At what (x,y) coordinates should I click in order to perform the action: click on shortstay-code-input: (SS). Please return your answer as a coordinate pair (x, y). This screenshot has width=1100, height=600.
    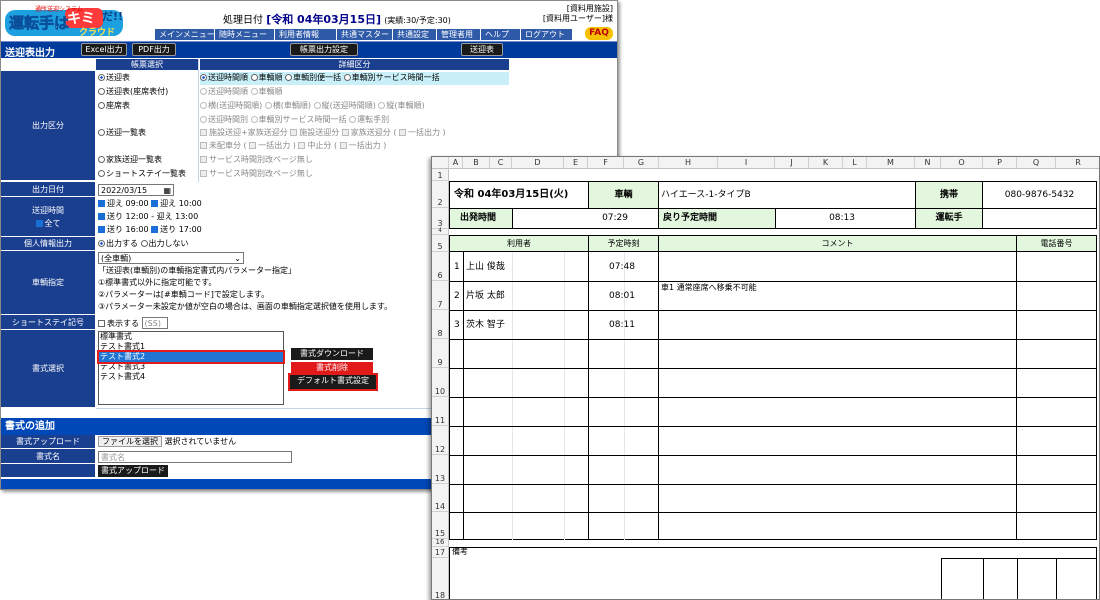
    Looking at the image, I should click on (154, 323).